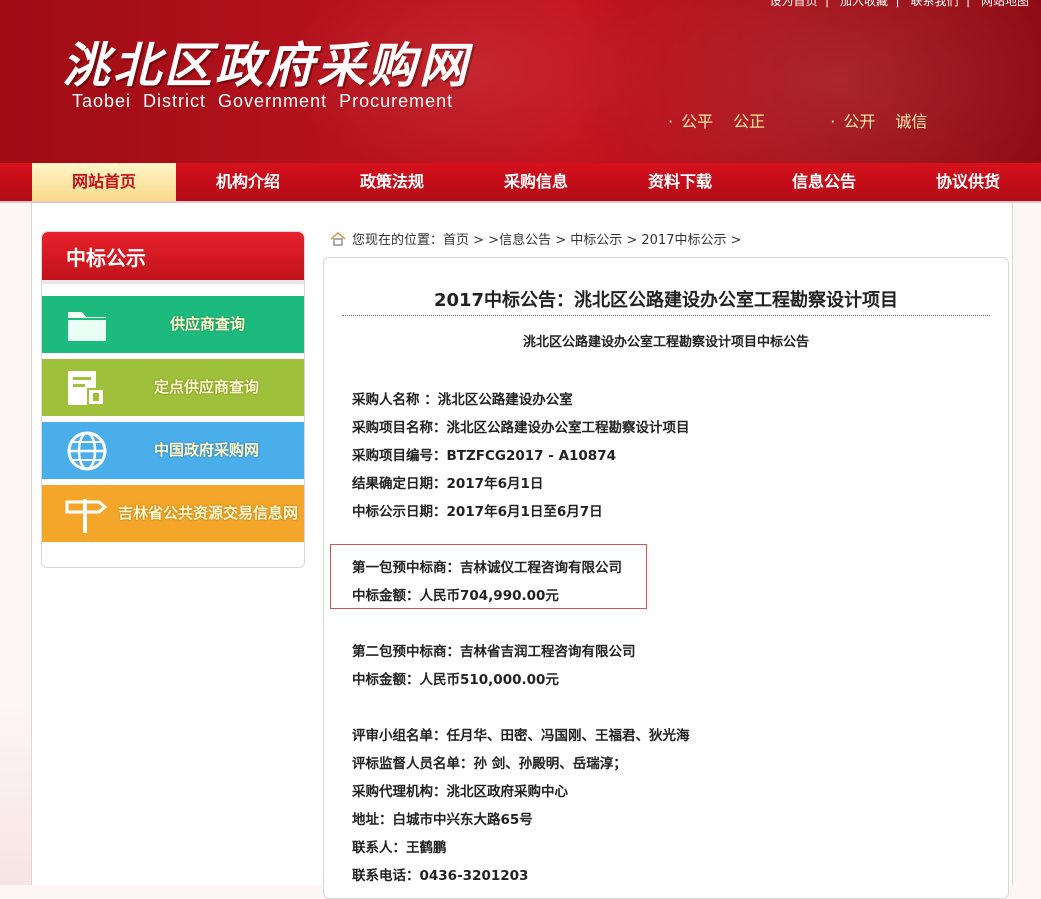 The image size is (1041, 899). I want to click on top-link-favorite: 加入收藏, so click(864, 4).